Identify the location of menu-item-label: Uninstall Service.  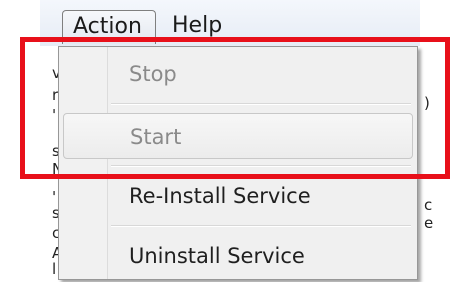
(217, 256).